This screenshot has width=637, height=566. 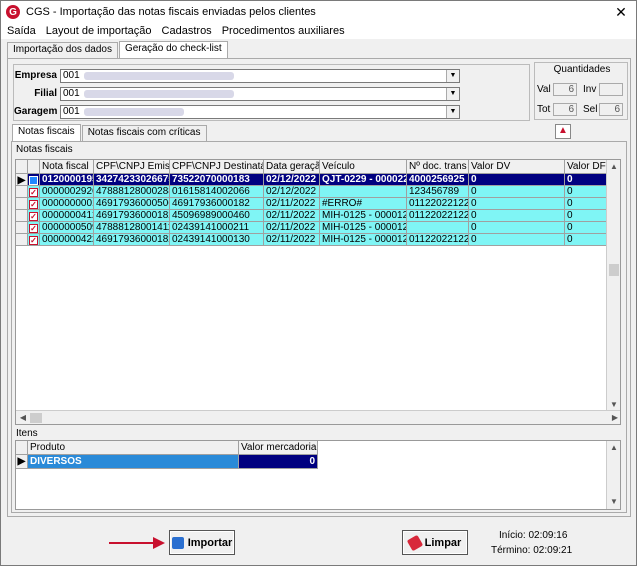 I want to click on tab-notas-fiscais-criticas: Notas fiscais com críticas, so click(x=144, y=133).